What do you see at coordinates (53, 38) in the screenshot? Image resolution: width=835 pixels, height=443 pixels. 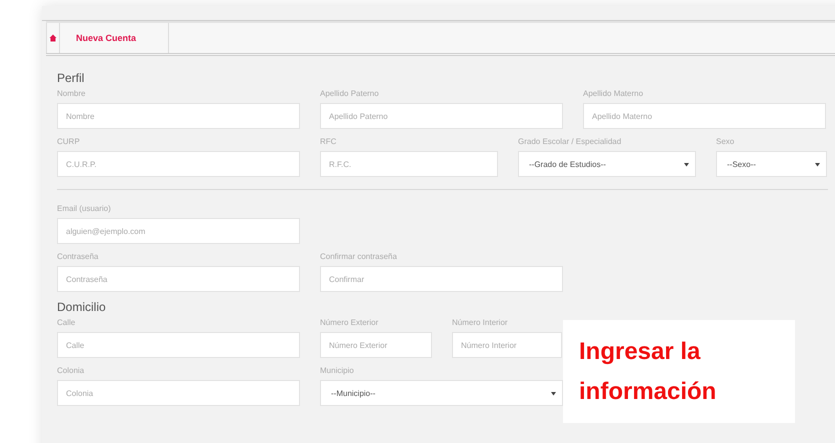 I see `home-icon` at bounding box center [53, 38].